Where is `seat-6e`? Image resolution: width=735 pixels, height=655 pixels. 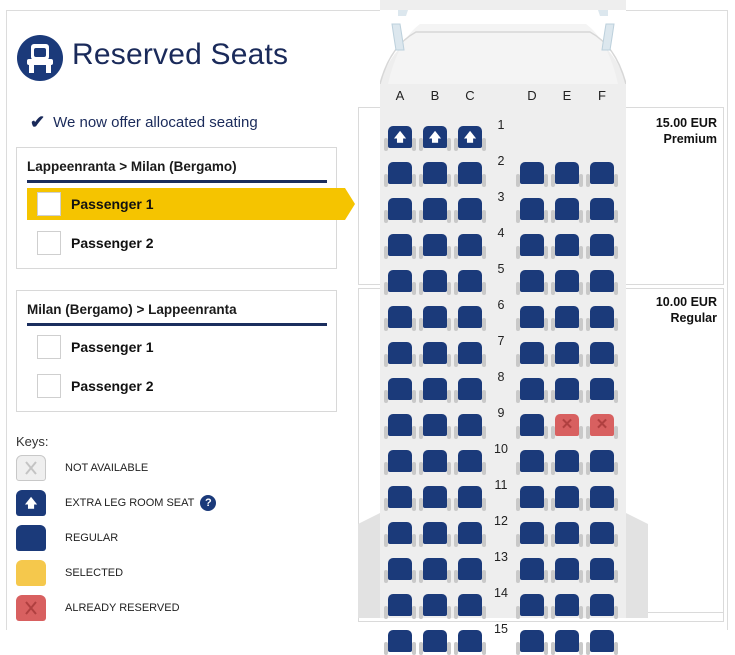
seat-6e is located at coordinates (567, 318).